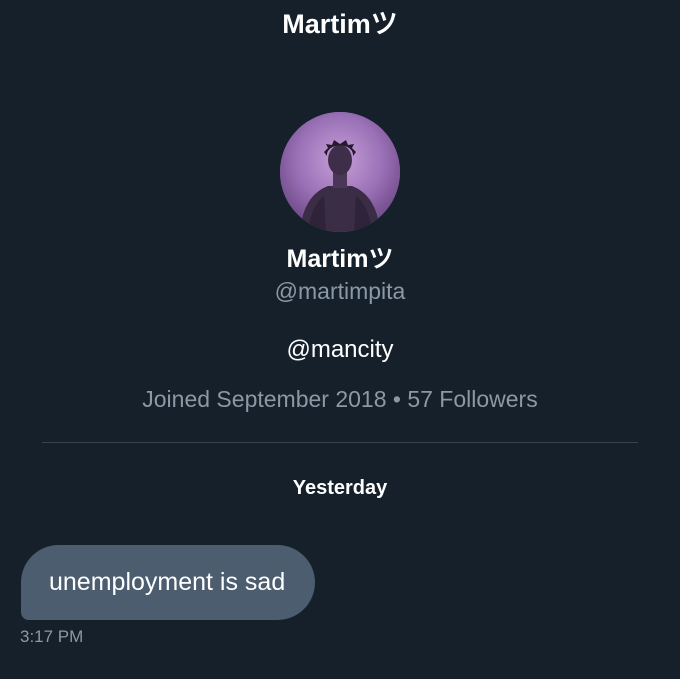  Describe the element at coordinates (340, 442) in the screenshot. I see `divider` at that location.